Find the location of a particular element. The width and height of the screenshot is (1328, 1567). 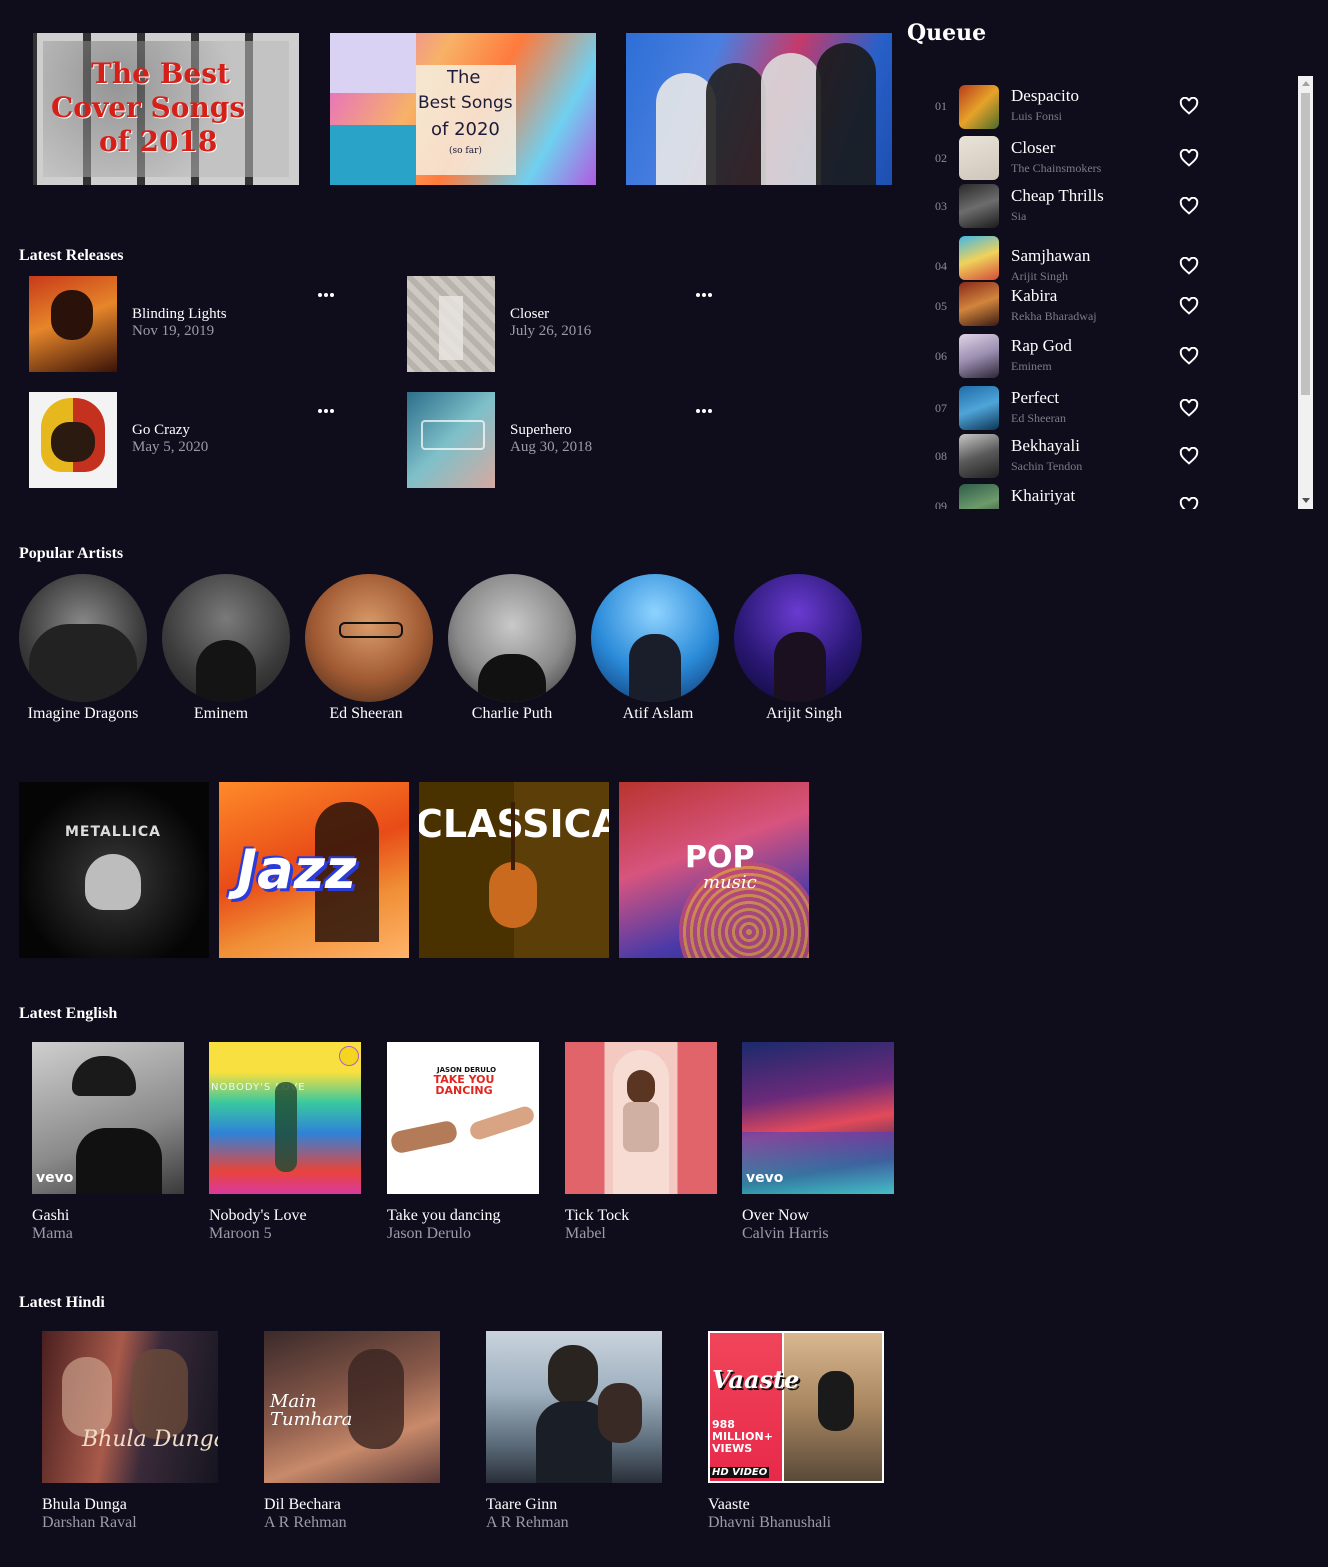

queue-item-title: Bekhayali is located at coordinates (1045, 446).